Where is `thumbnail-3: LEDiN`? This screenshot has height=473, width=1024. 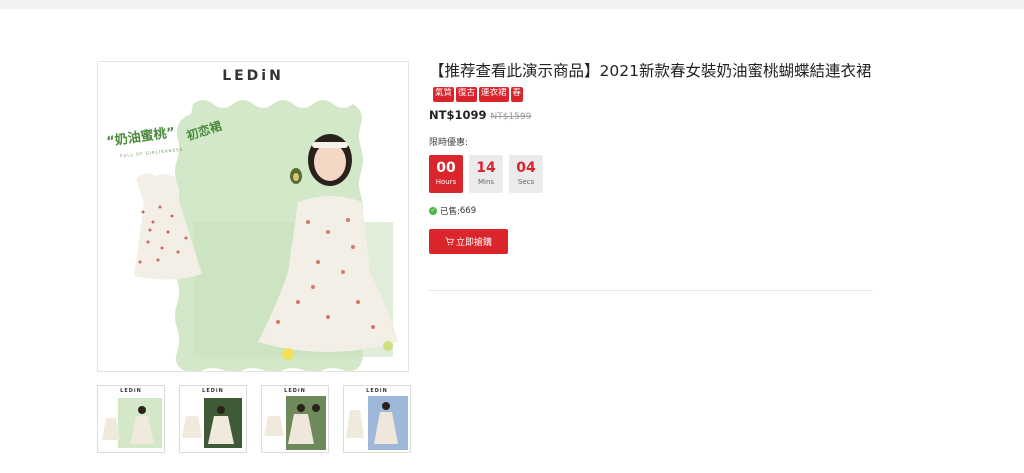
thumbnail-3: LEDiN is located at coordinates (295, 419).